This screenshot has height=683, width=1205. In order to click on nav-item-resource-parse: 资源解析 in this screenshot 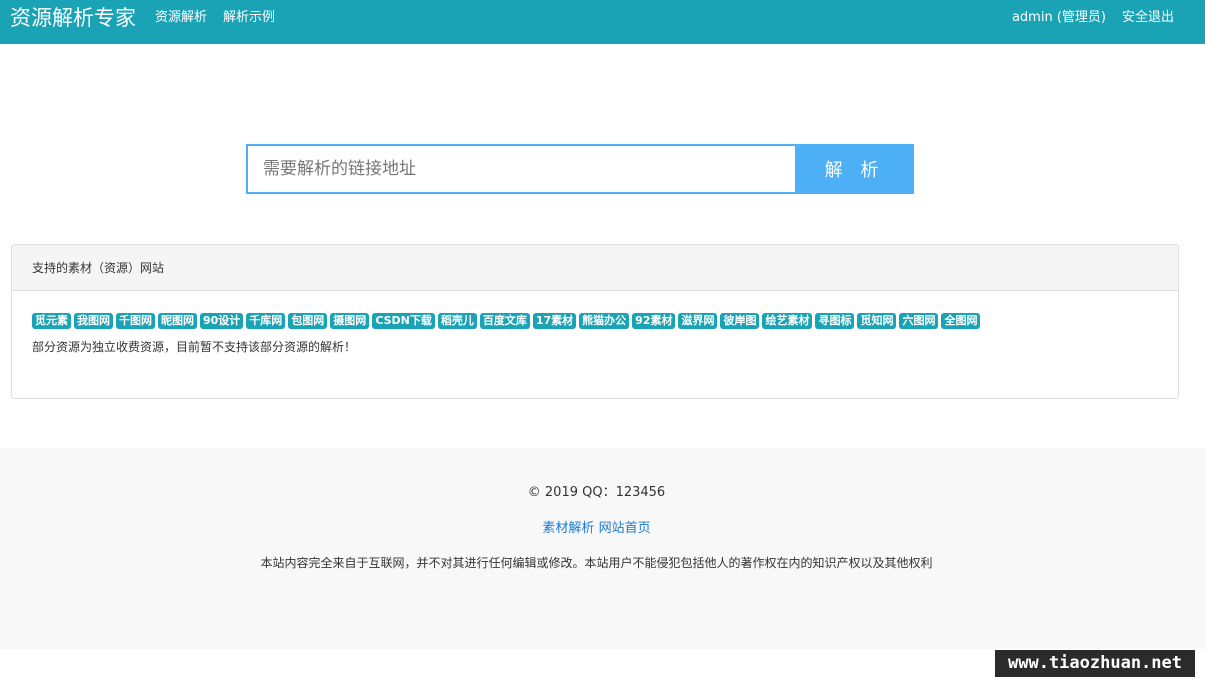, I will do `click(181, 17)`.